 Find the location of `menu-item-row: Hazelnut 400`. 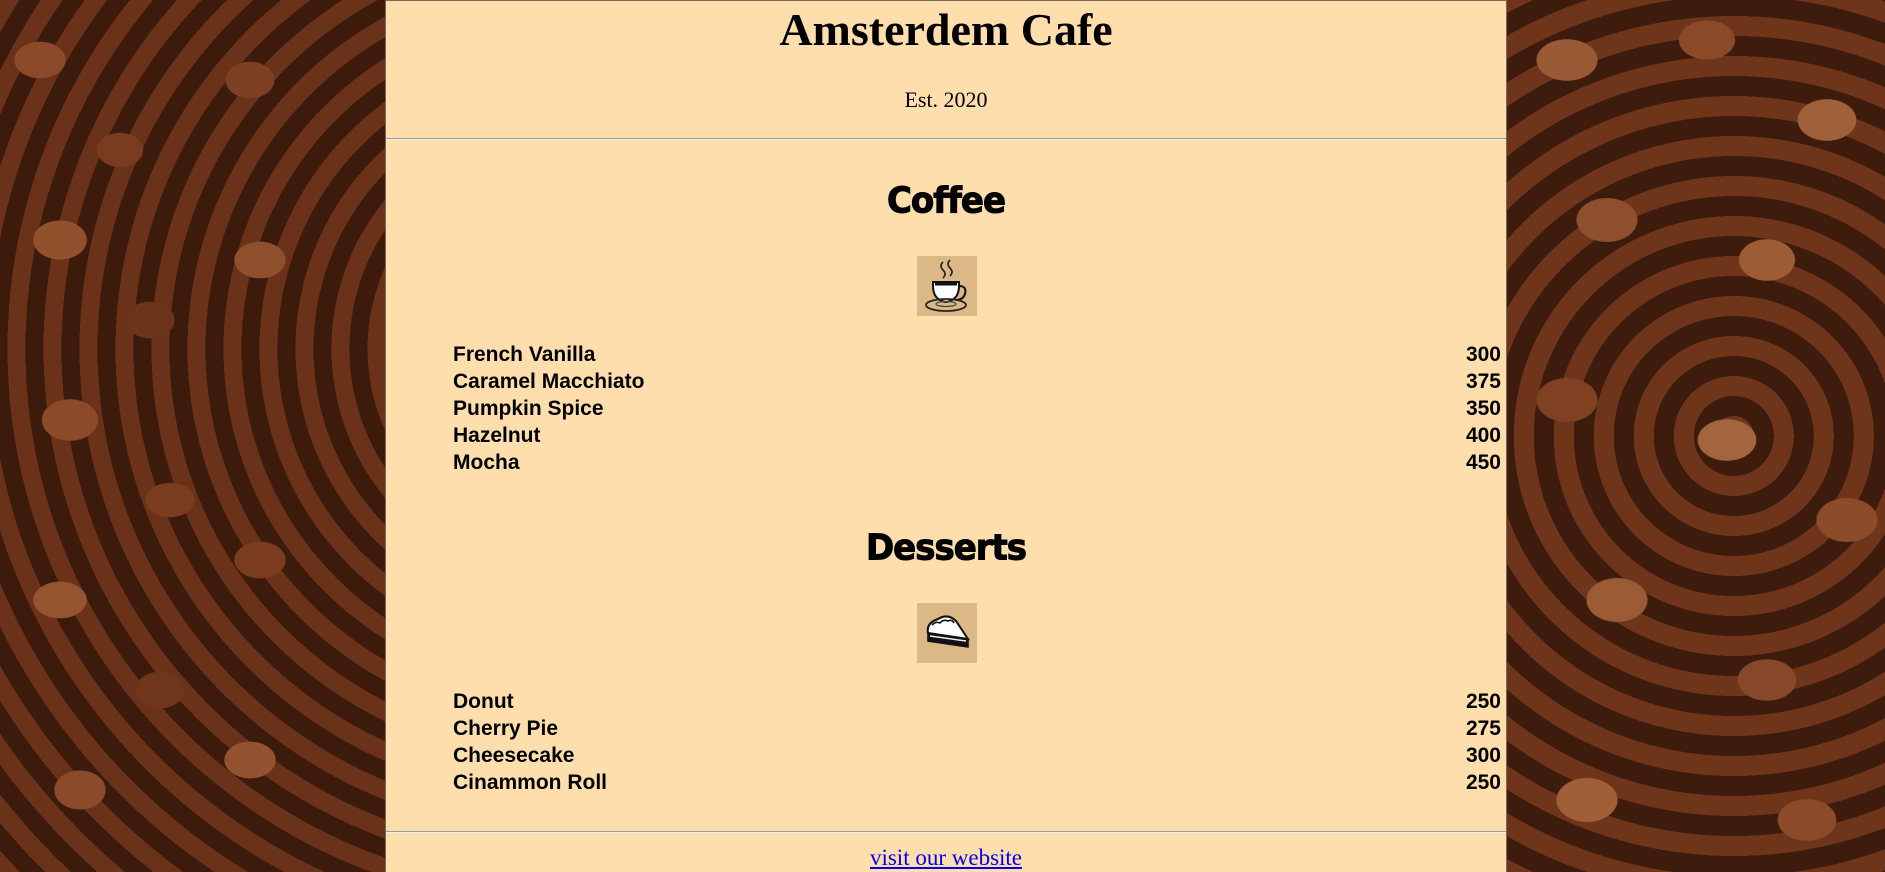

menu-item-row: Hazelnut 400 is located at coordinates (977, 435).